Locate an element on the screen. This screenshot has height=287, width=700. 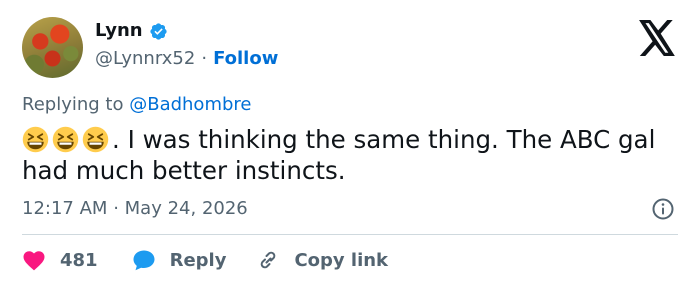
reply-bubble-icon is located at coordinates (144, 260).